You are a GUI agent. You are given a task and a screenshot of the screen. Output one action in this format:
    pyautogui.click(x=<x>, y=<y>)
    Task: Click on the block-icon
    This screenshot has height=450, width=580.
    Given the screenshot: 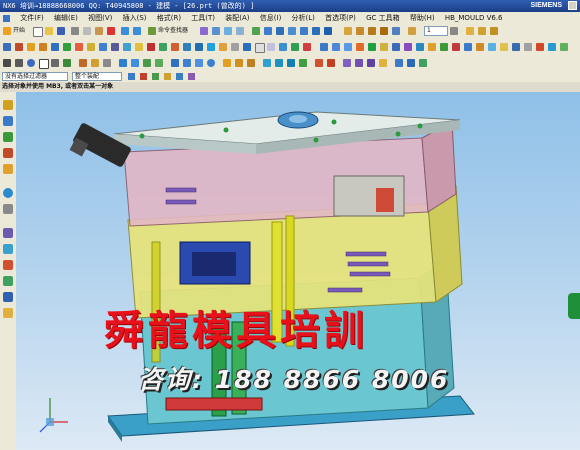 What is the action you would take?
    pyautogui.click(x=175, y=63)
    